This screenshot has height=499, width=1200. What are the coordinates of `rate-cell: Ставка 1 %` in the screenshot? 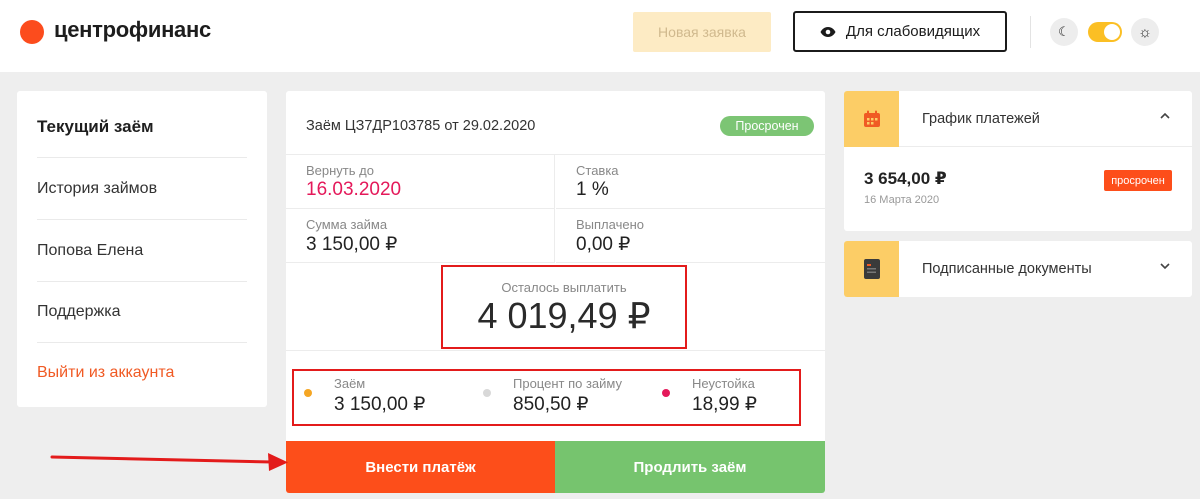 It's located at (690, 182).